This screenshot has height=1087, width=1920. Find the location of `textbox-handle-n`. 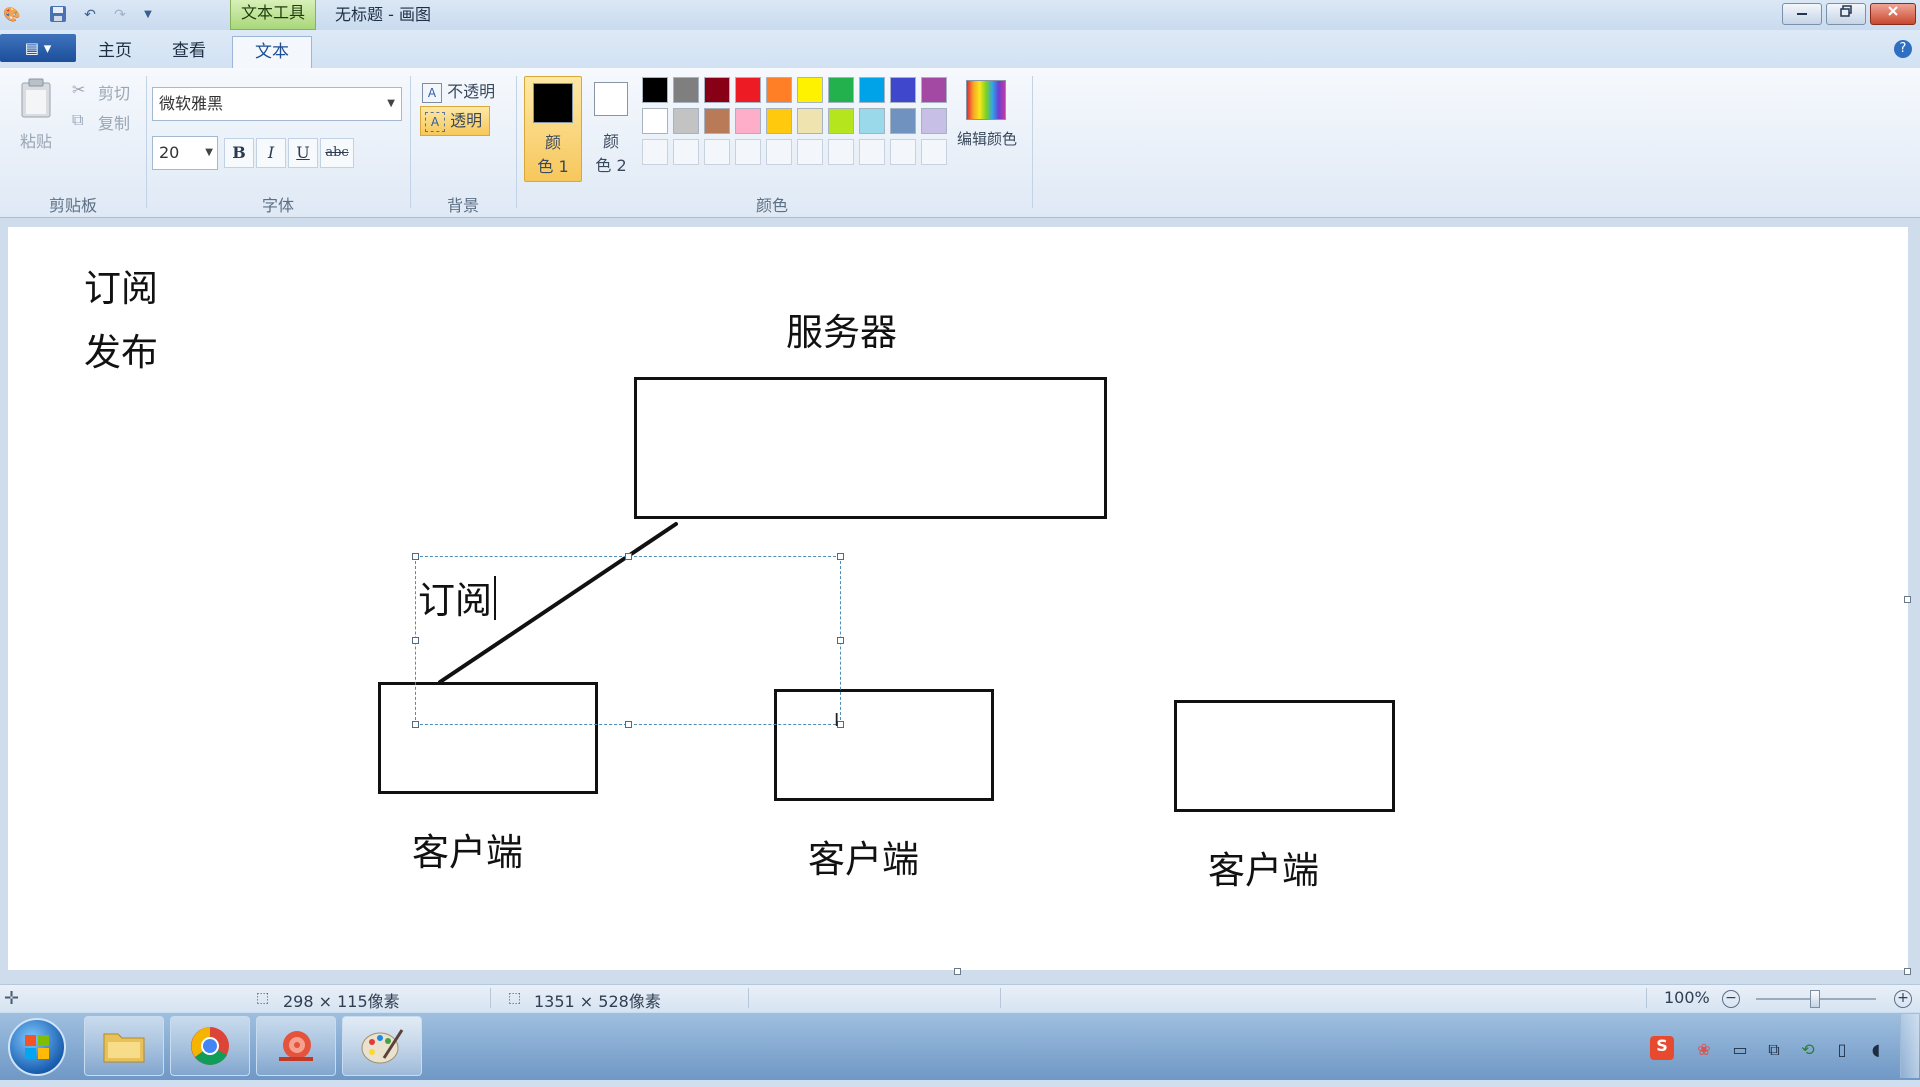

textbox-handle-n is located at coordinates (628, 556).